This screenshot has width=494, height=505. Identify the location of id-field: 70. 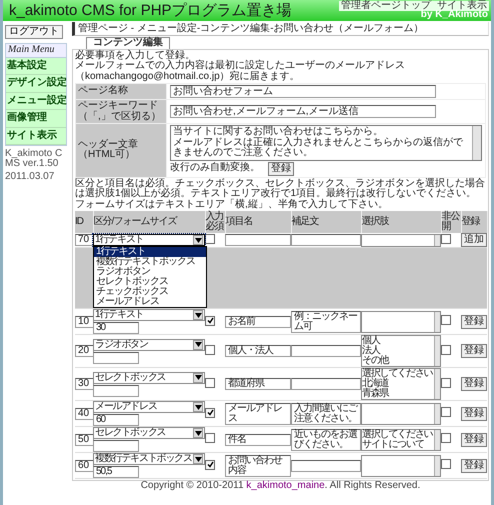
(84, 240).